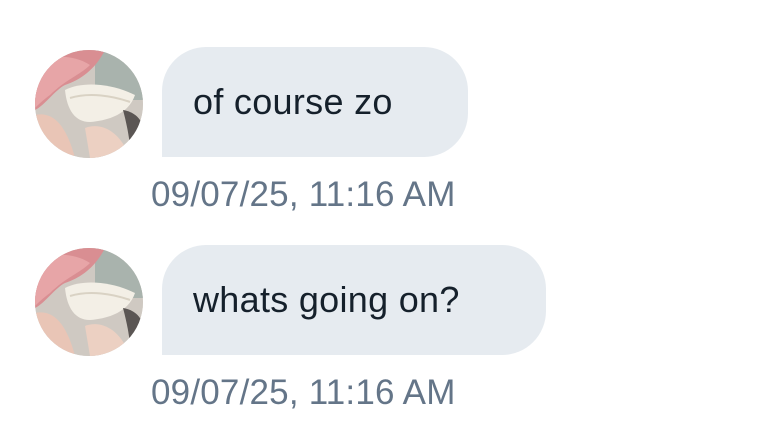 This screenshot has height=433, width=771. Describe the element at coordinates (293, 101) in the screenshot. I see `message-text: of course zo` at that location.